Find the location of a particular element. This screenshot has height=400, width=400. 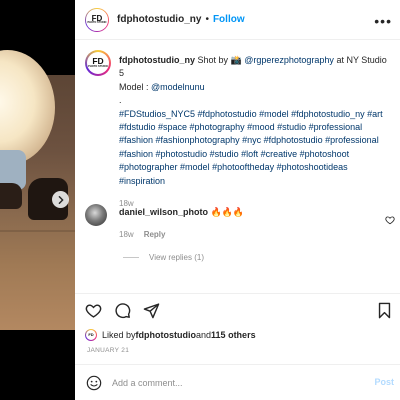

caption-text: Shot by 📸 is located at coordinates (220, 60).